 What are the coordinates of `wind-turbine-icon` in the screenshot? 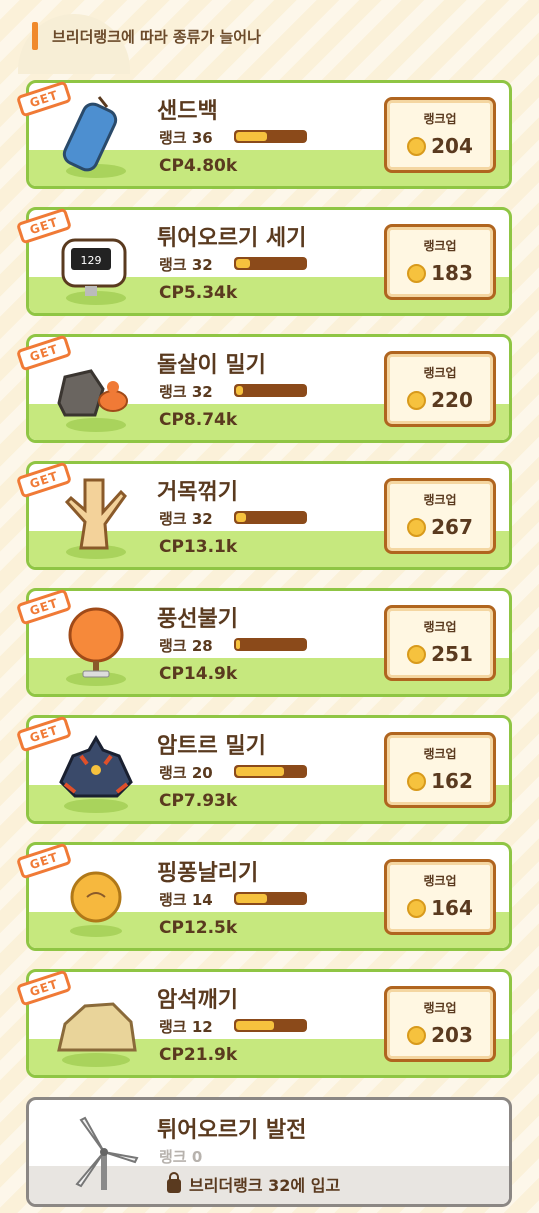 It's located at (96, 1153).